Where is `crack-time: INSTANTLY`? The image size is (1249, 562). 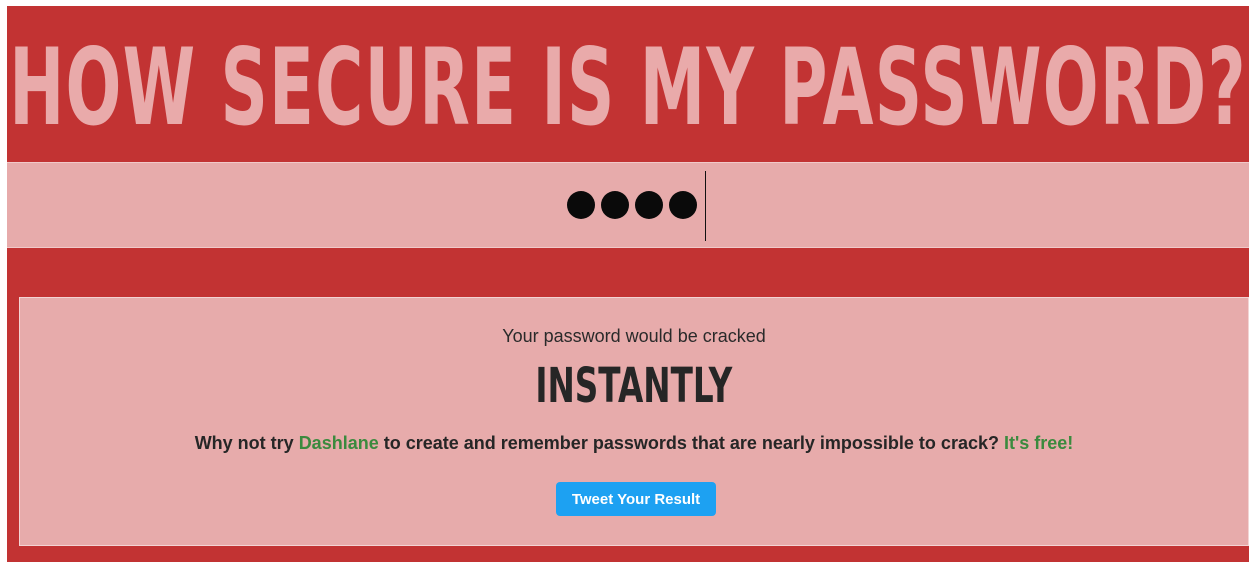
crack-time: INSTANTLY is located at coordinates (634, 386).